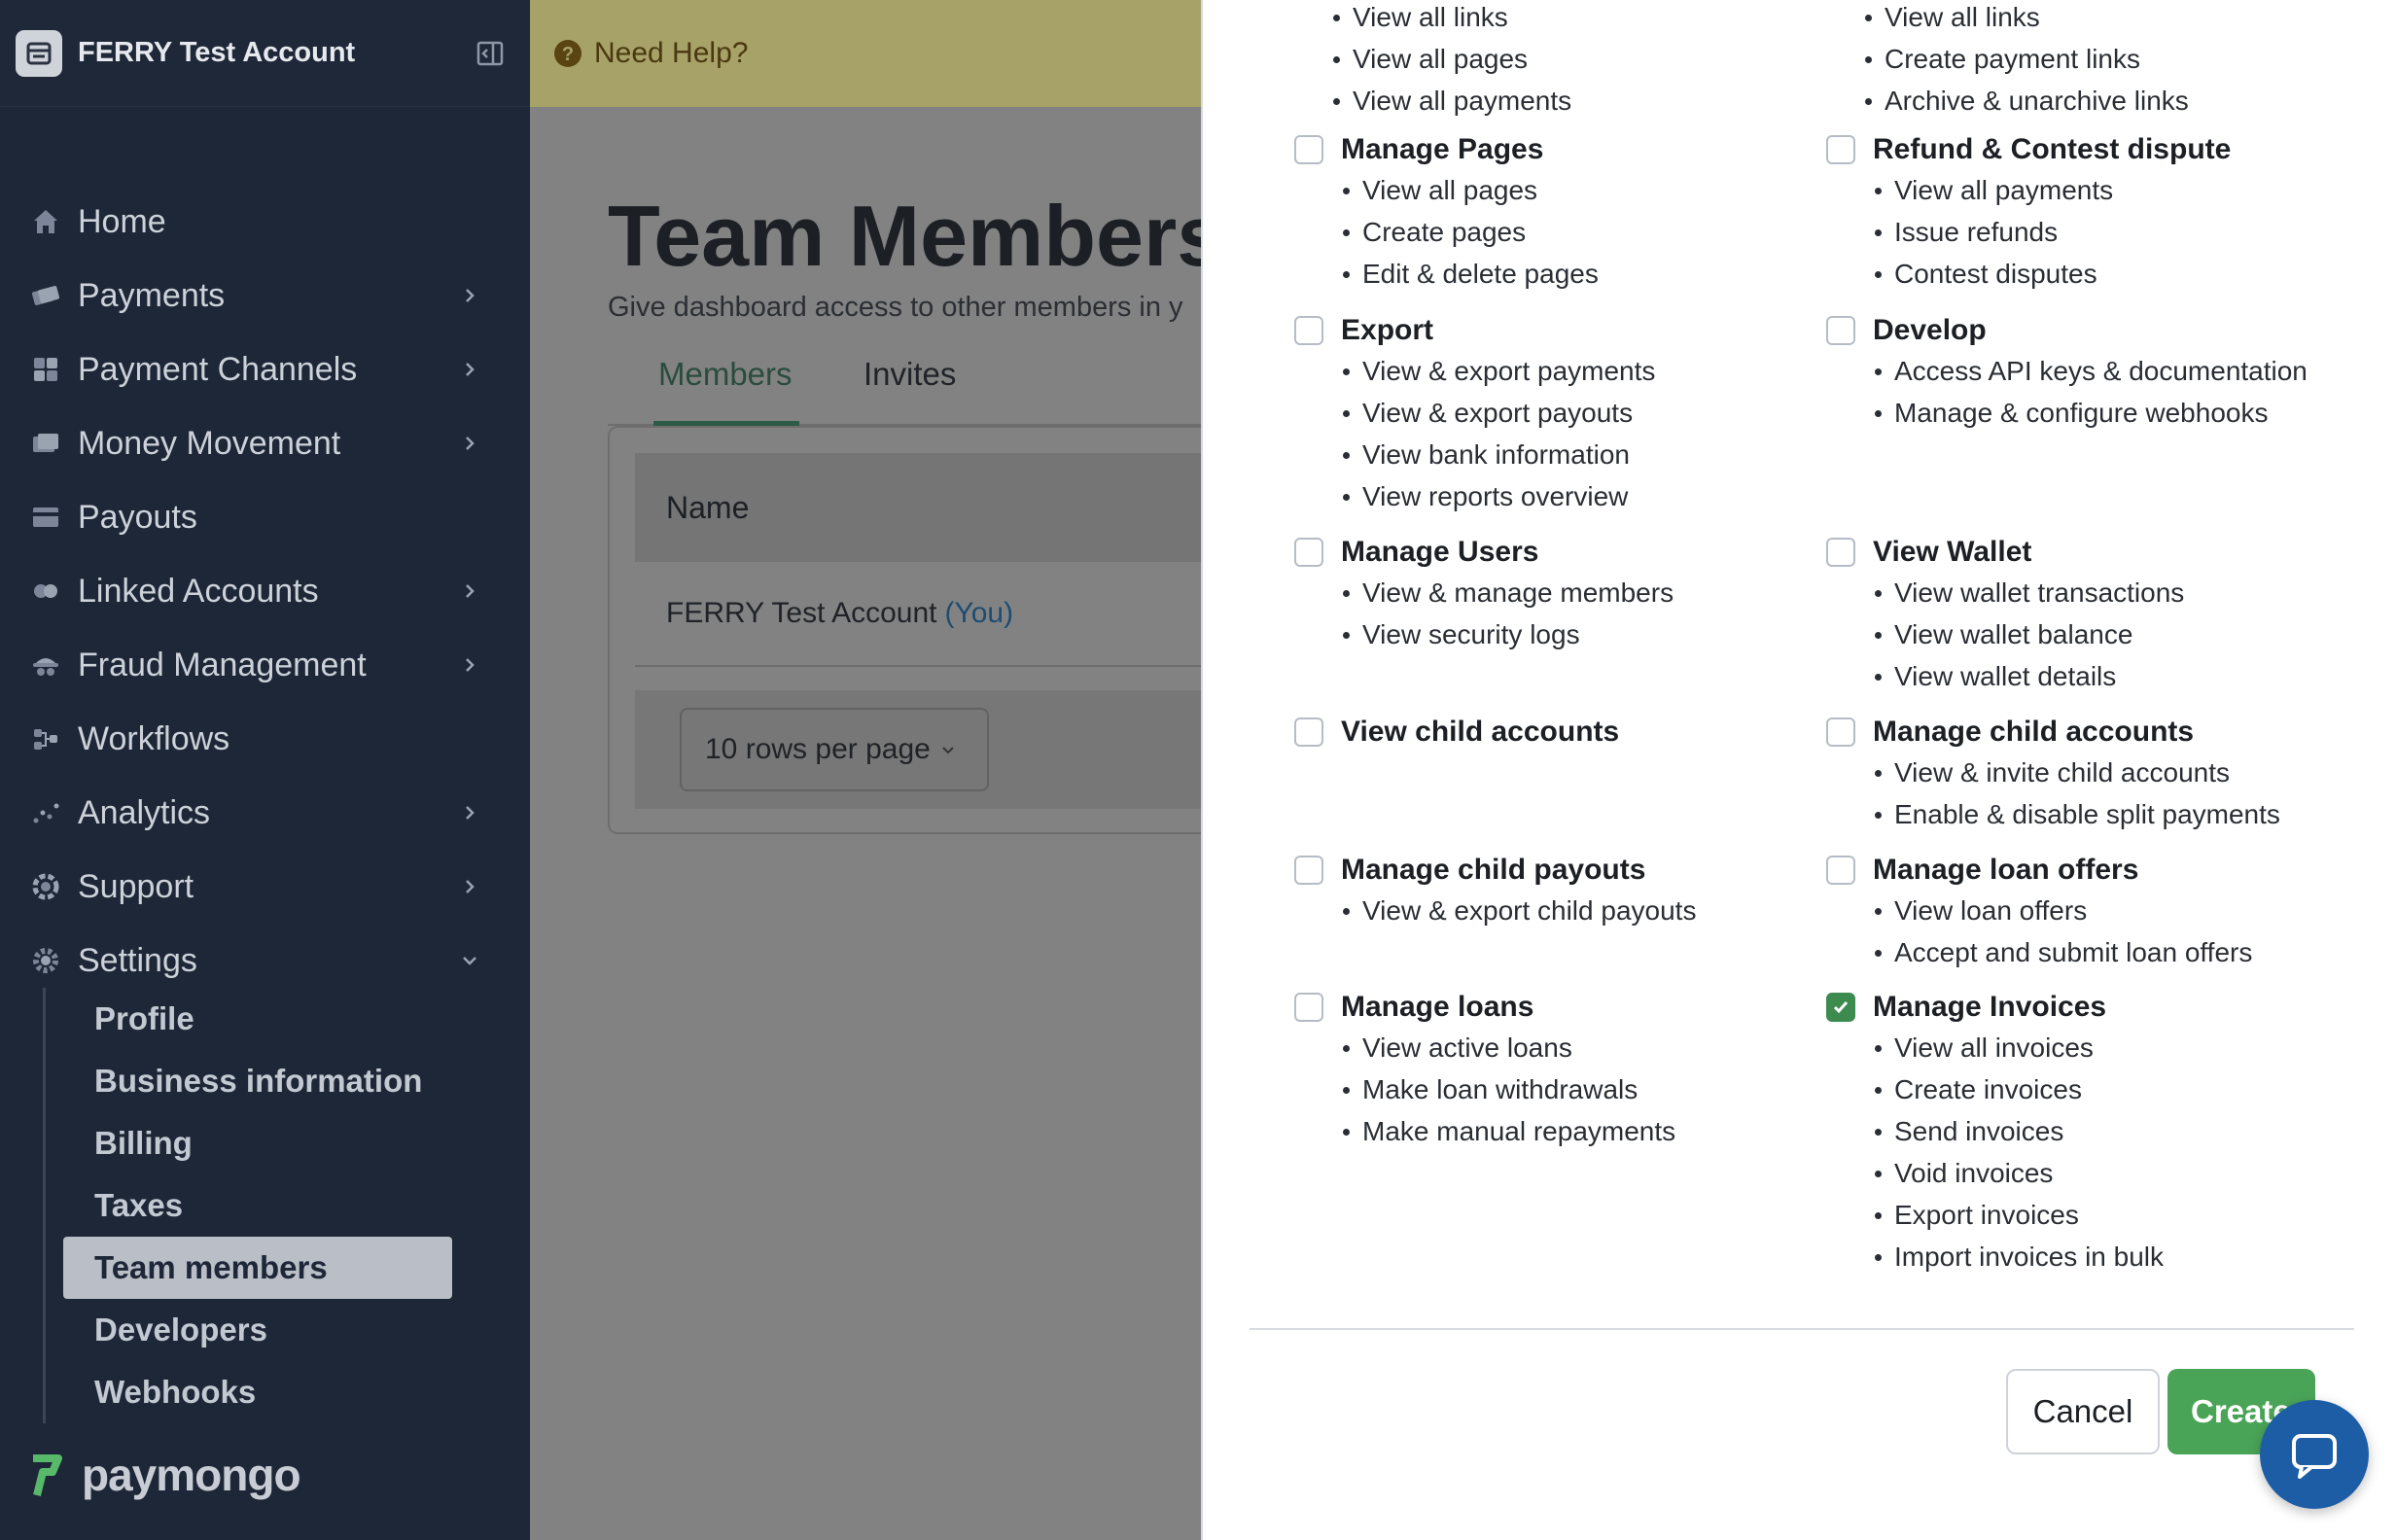  What do you see at coordinates (2314, 1454) in the screenshot?
I see `chat-support-button` at bounding box center [2314, 1454].